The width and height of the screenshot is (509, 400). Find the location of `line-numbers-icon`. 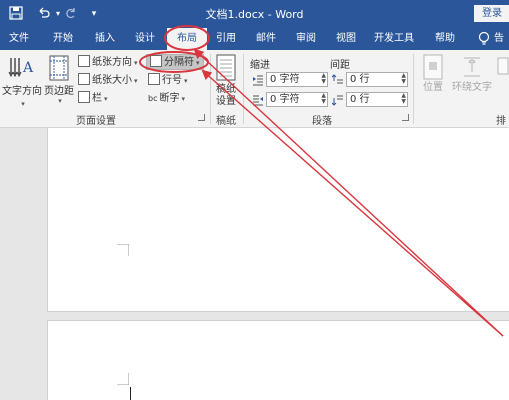

line-numbers-icon is located at coordinates (154, 79).